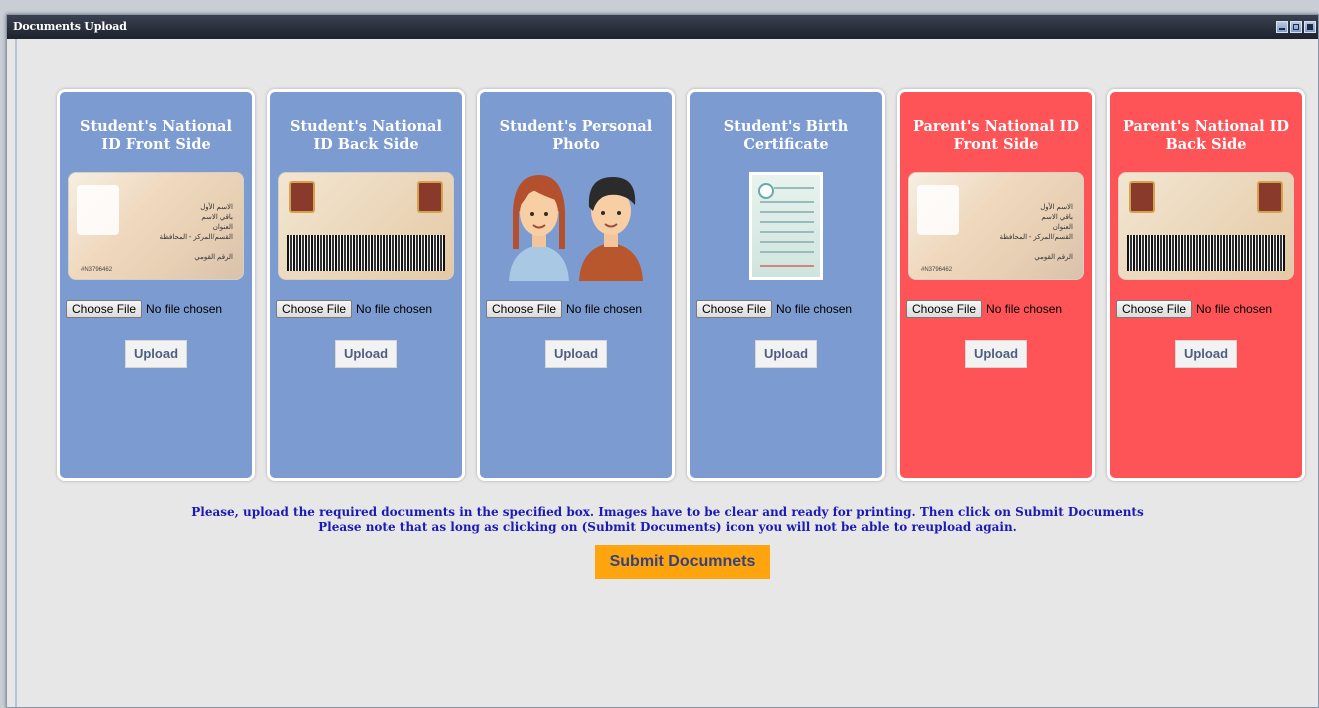 The image size is (1319, 708). What do you see at coordinates (682, 562) in the screenshot?
I see `submit-documents-button: Submit Documnets` at bounding box center [682, 562].